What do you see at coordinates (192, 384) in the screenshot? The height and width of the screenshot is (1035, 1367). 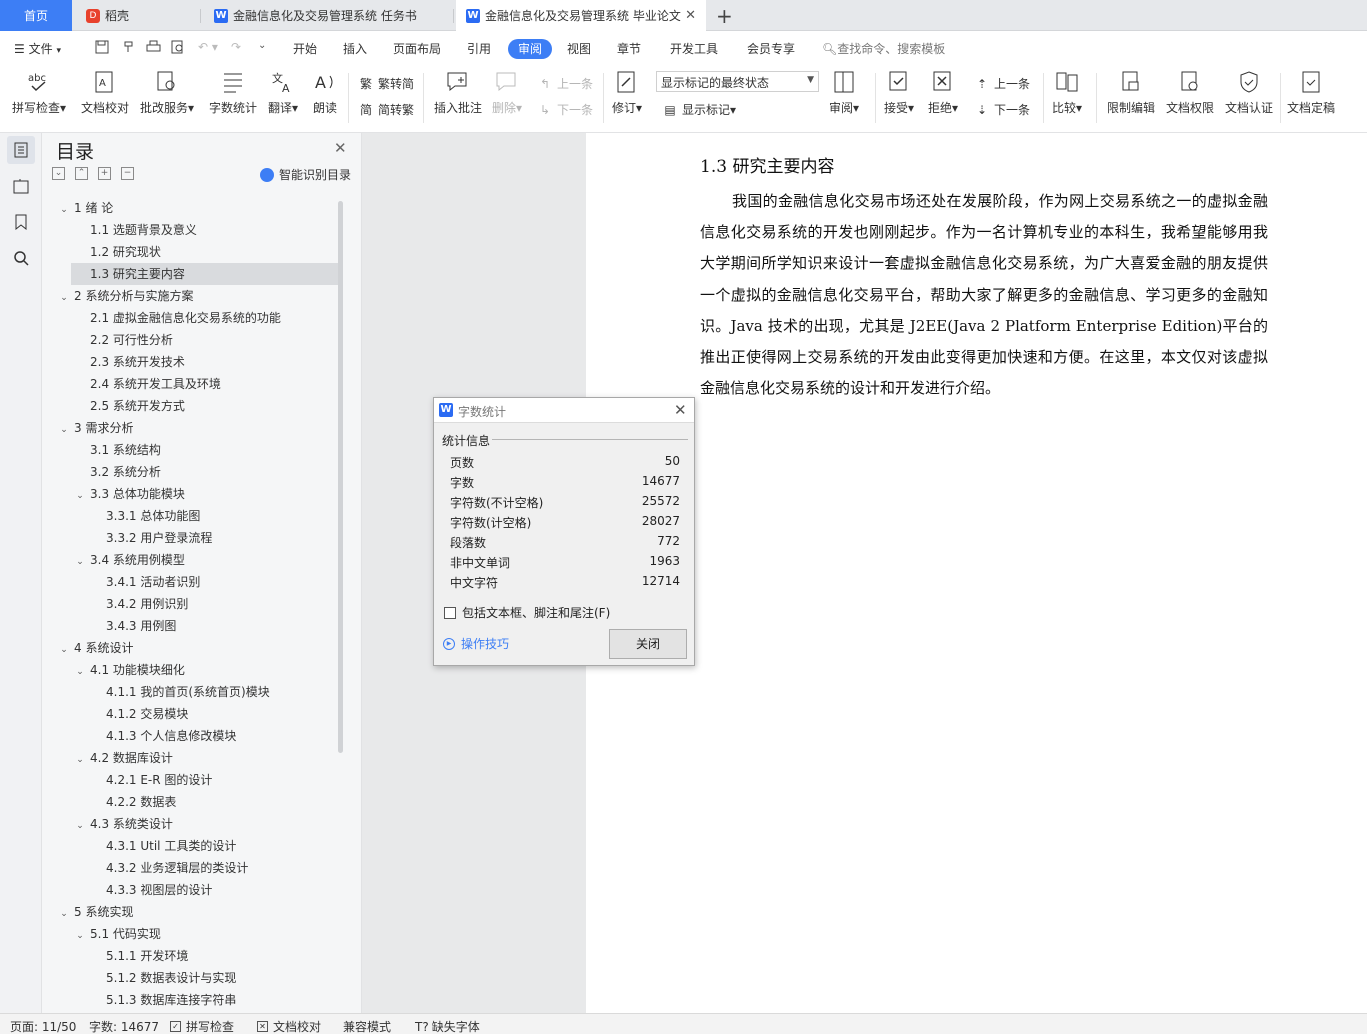 I see `toc-item: 2.4 系统开发工具及环境` at bounding box center [192, 384].